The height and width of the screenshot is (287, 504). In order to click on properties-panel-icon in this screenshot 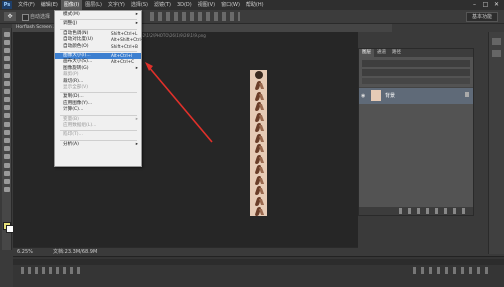, I will do `click(496, 53)`.